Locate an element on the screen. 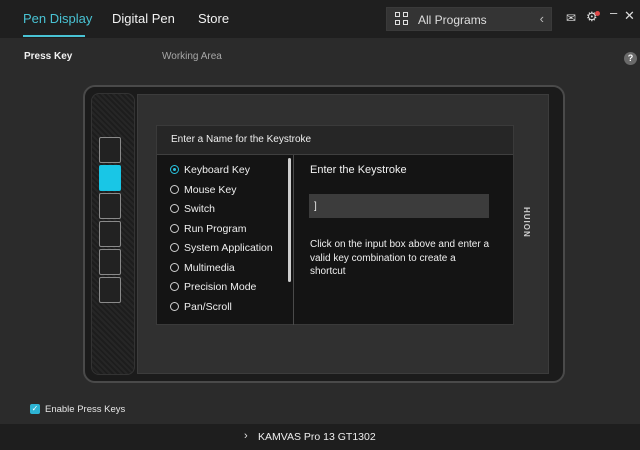 This screenshot has width=640, height=450. option-multimedia: Multimedia is located at coordinates (230, 271).